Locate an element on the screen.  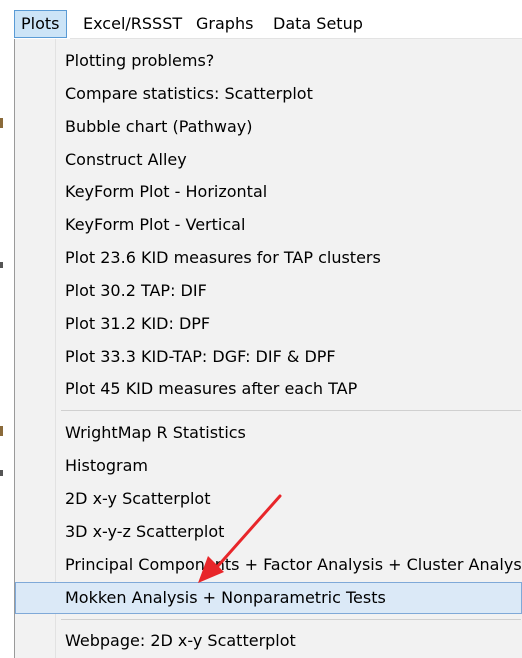
menu-item-label: Compare statistics: Scatterplot is located at coordinates (189, 93).